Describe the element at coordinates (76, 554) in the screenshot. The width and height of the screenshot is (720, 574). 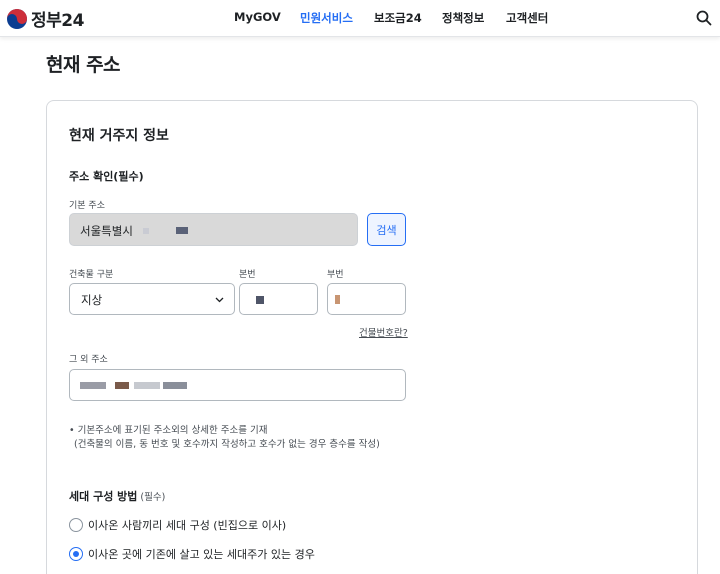
I see `radio-button-selected` at that location.